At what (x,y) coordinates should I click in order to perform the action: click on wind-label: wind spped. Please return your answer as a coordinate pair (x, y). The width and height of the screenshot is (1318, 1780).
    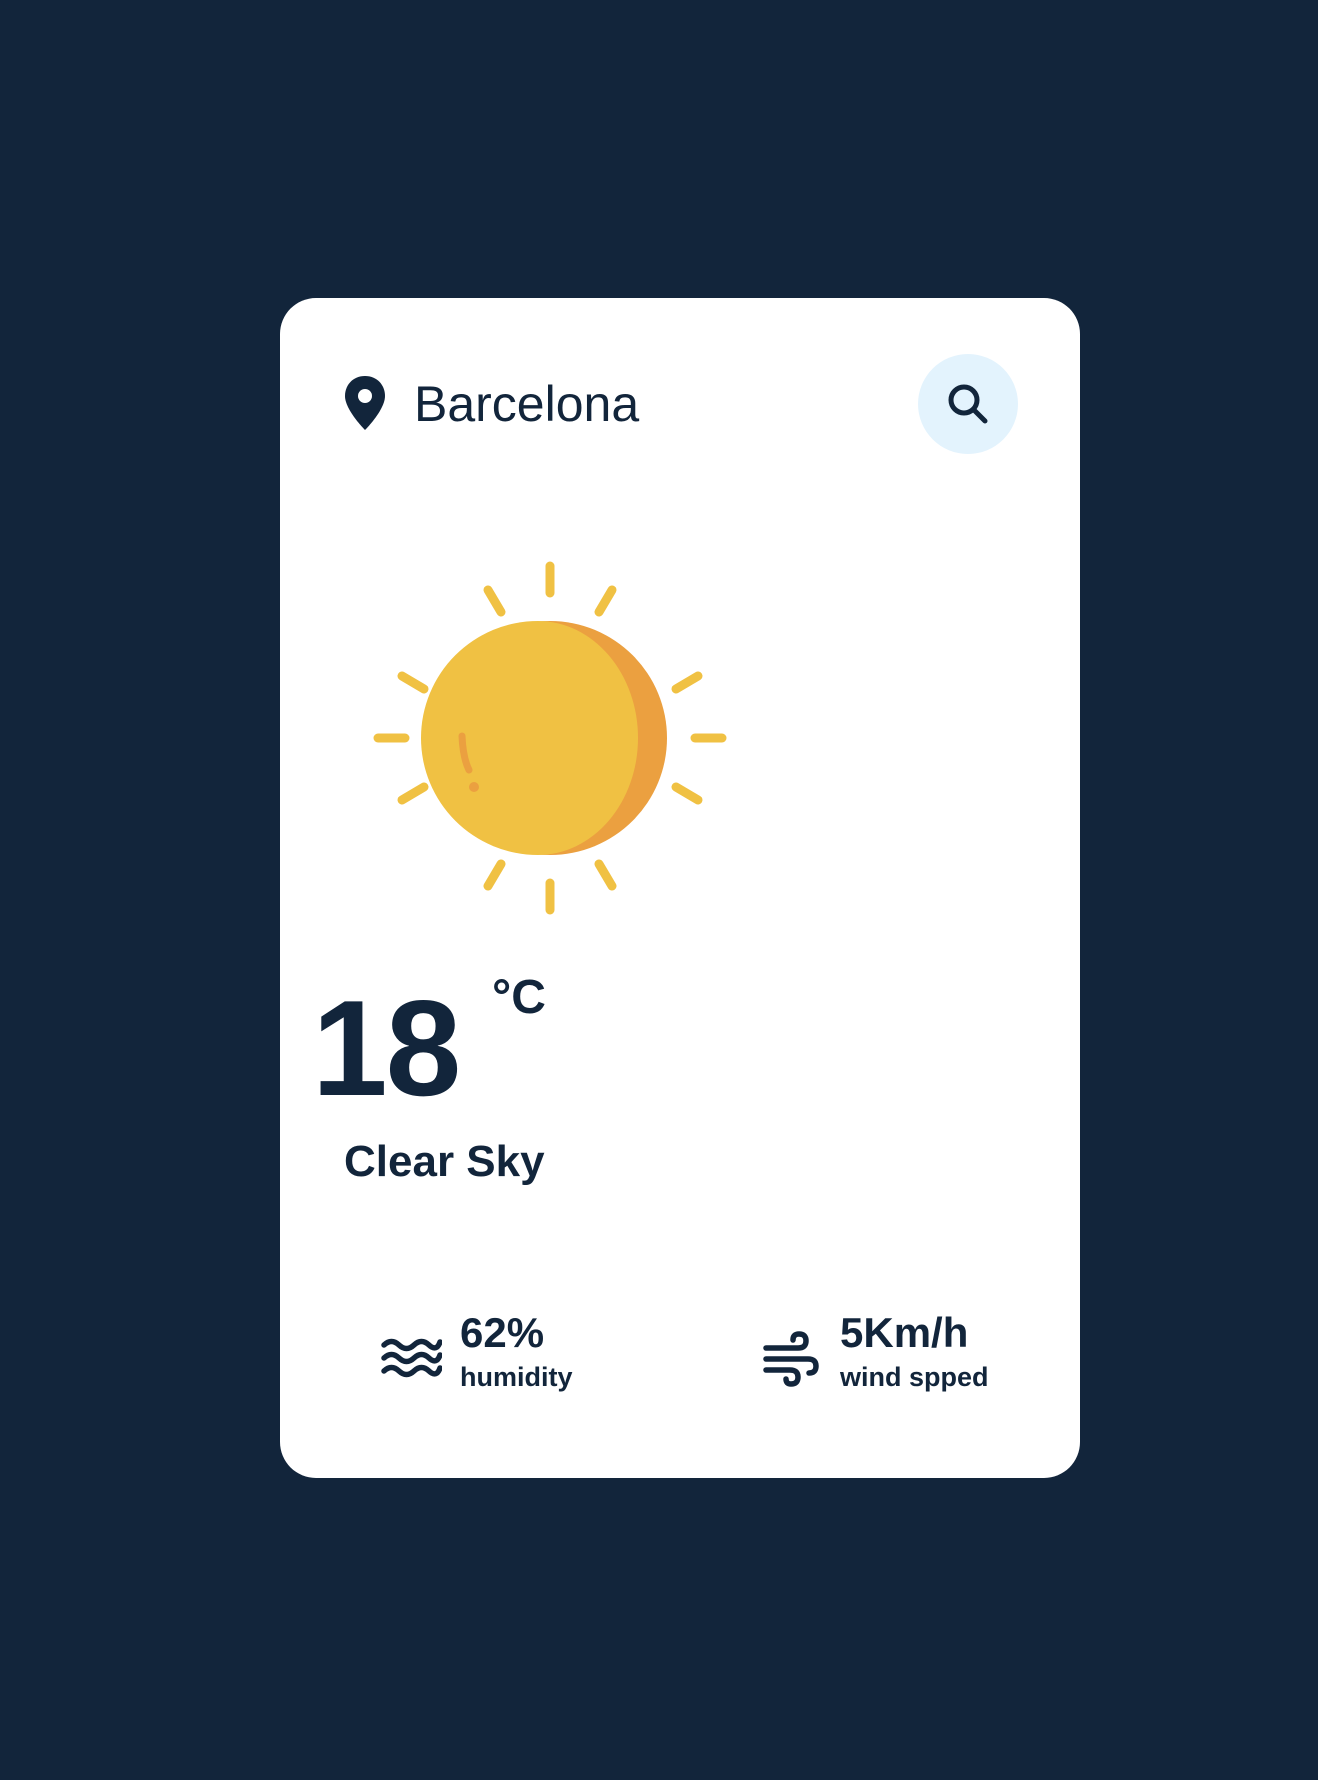
    Looking at the image, I should click on (914, 1377).